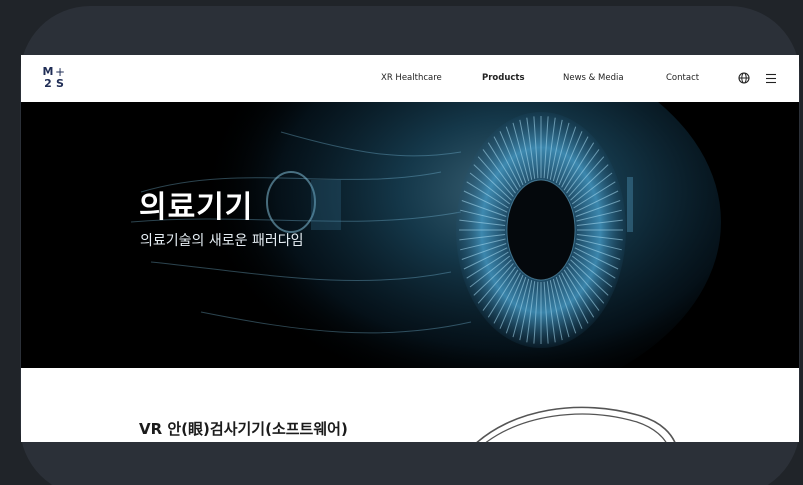 The width and height of the screenshot is (803, 485). I want to click on logo-char: S, so click(60, 83).